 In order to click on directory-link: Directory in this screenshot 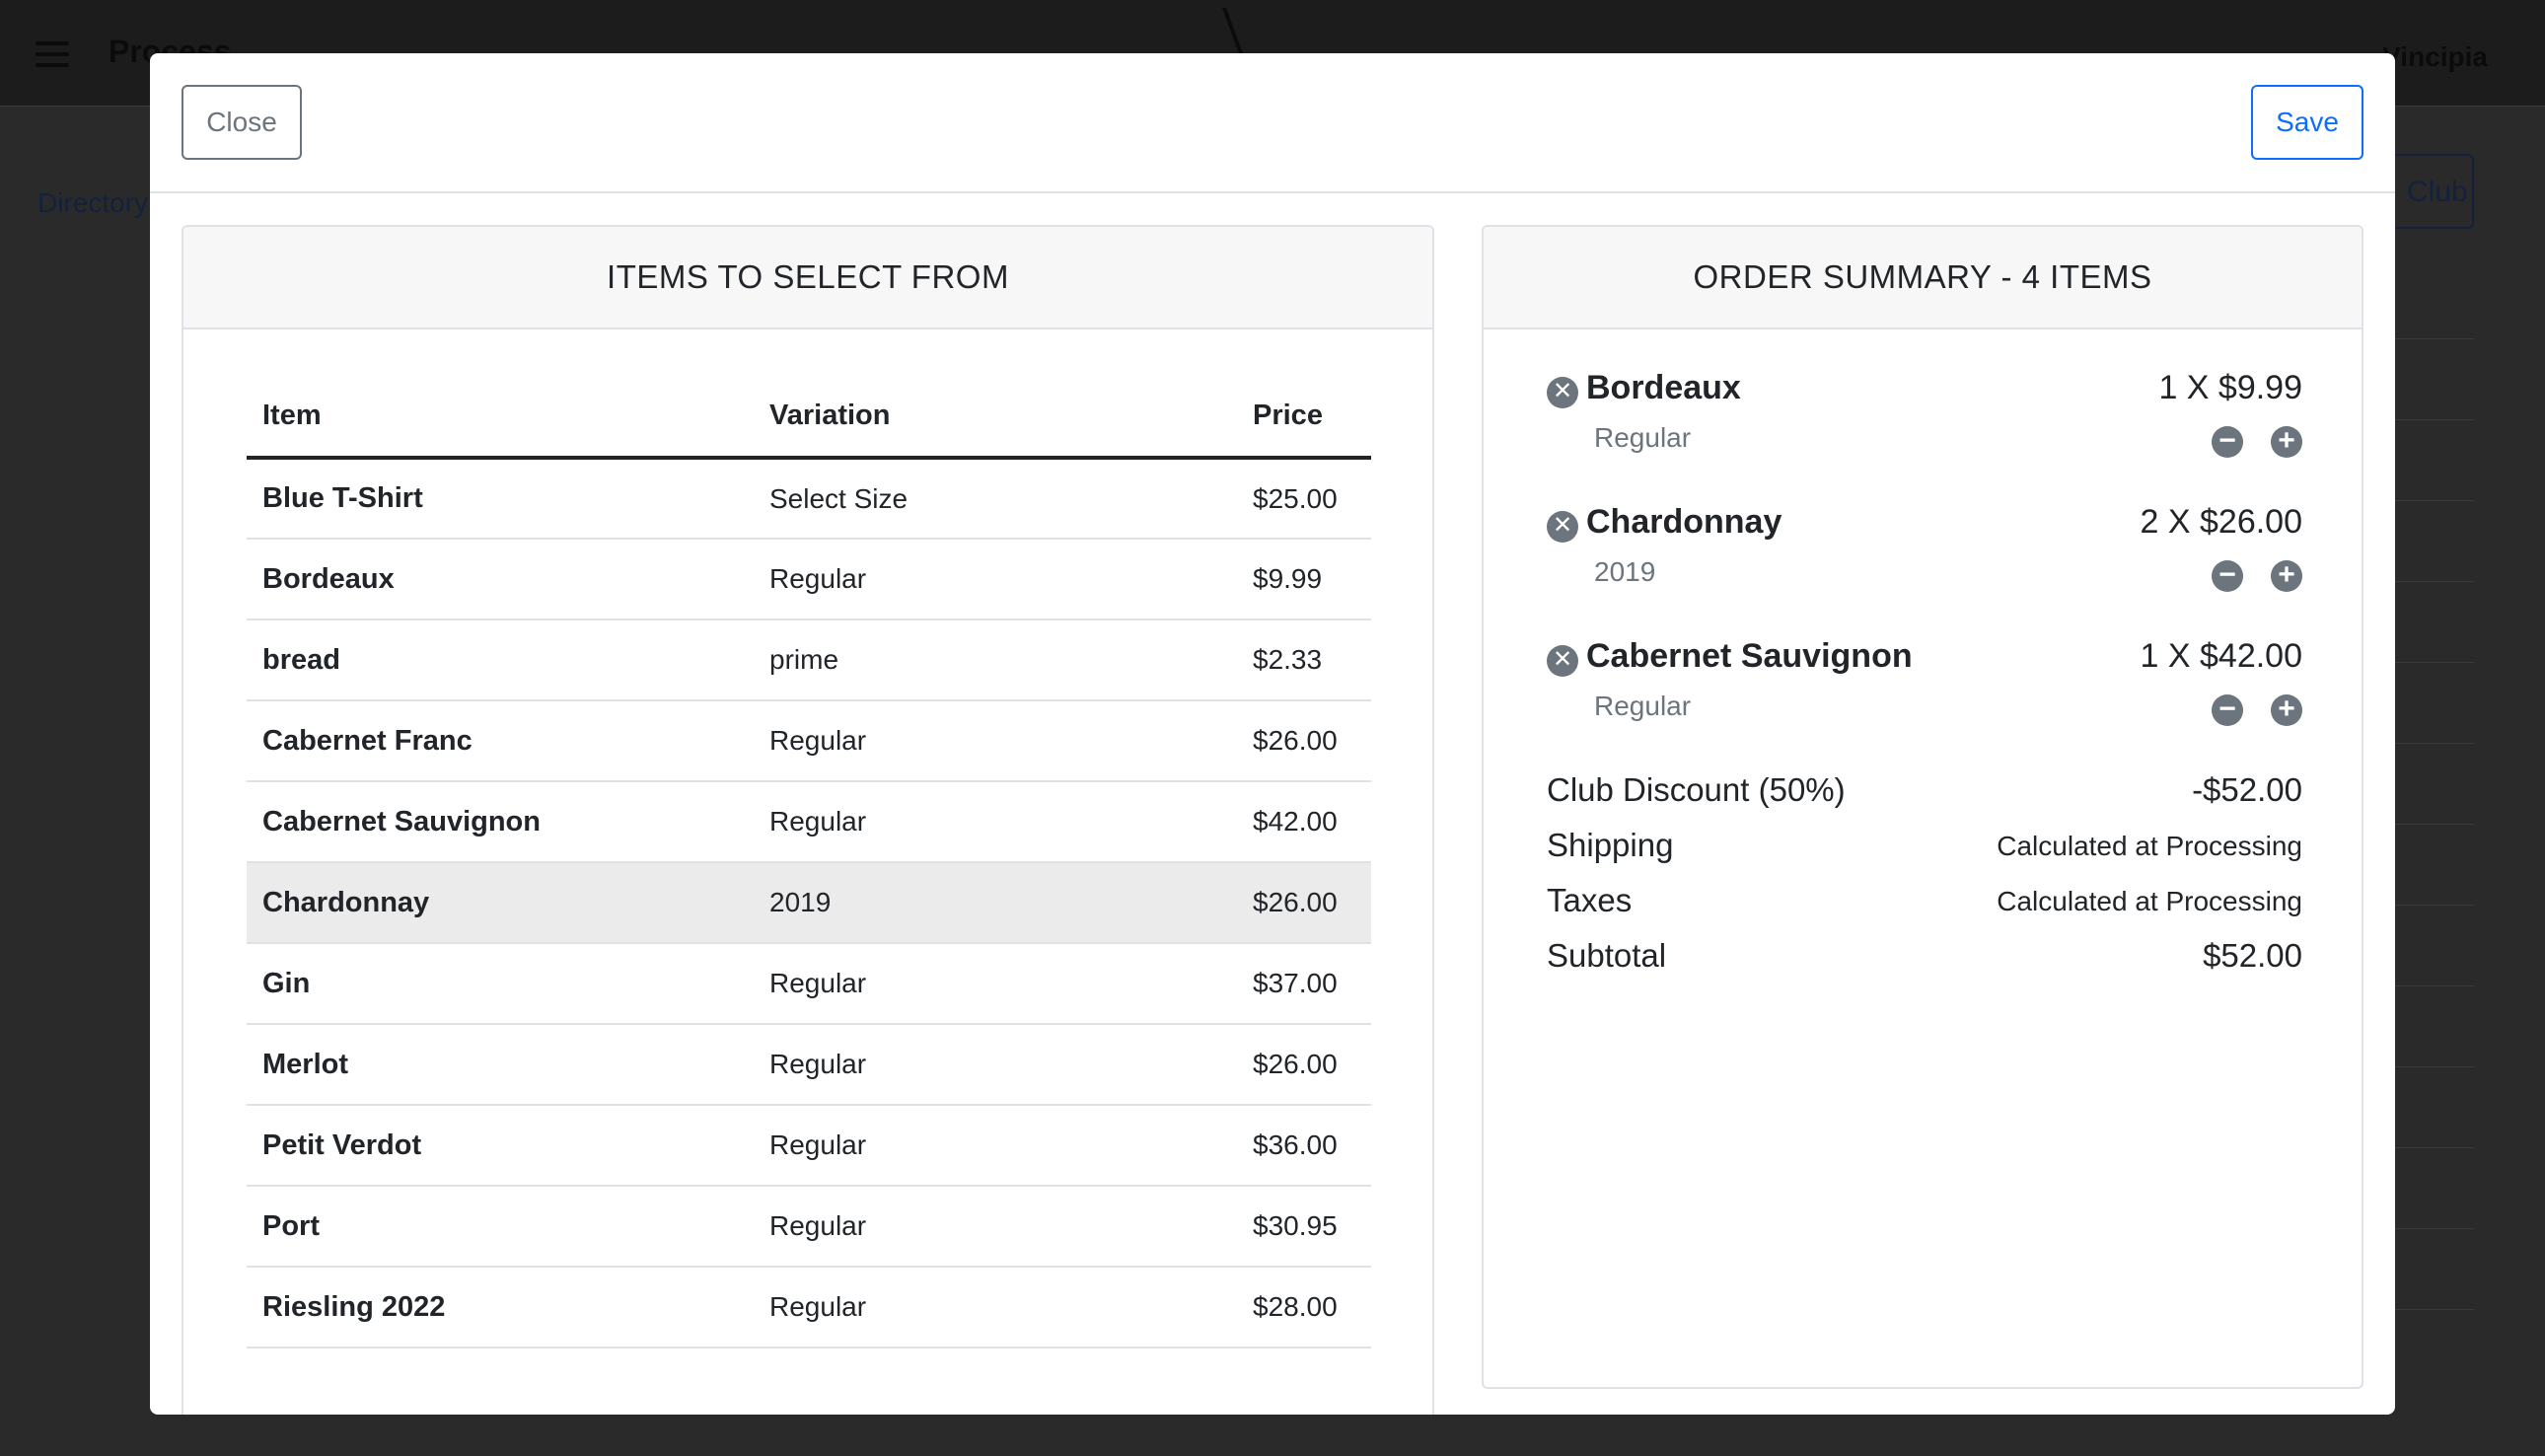, I will do `click(93, 203)`.